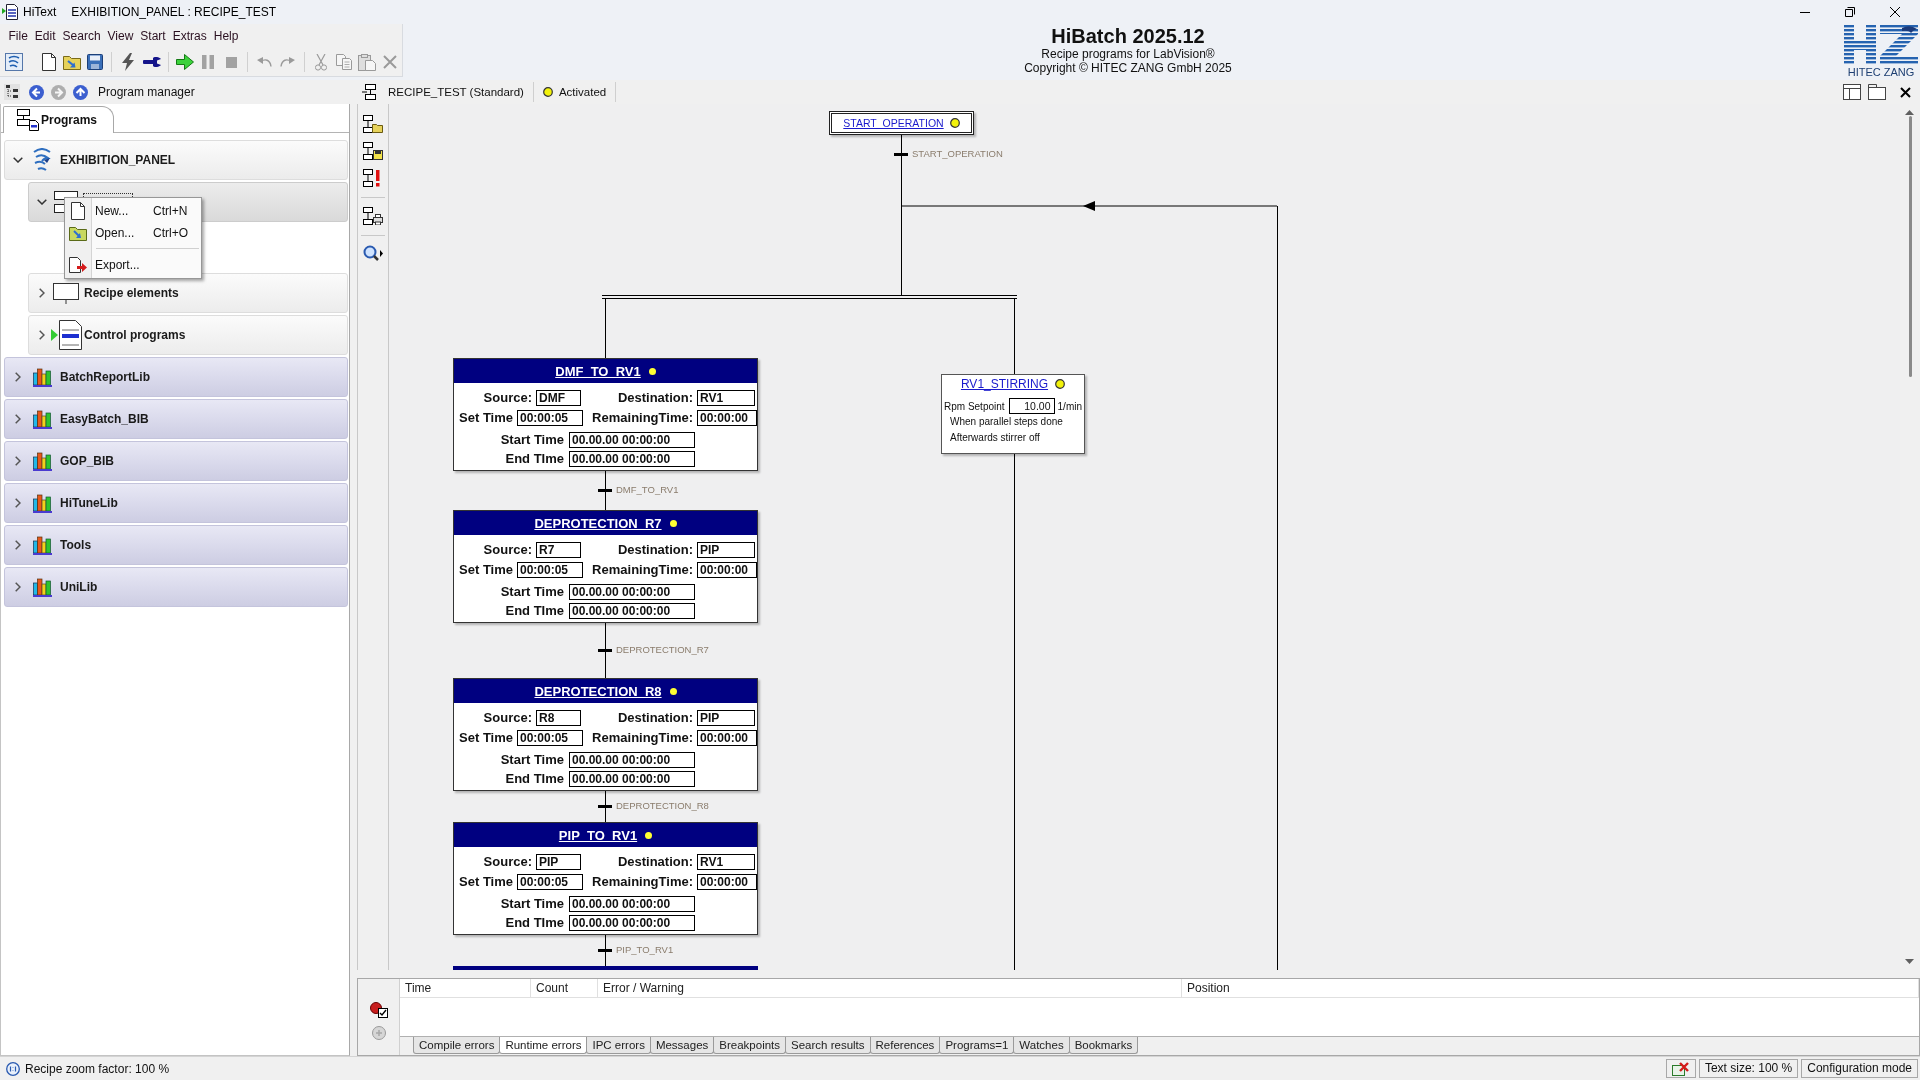  Describe the element at coordinates (174, 12) in the screenshot. I see `window-title: EXHIBITION_PANEL : RECIPE_TEST` at that location.